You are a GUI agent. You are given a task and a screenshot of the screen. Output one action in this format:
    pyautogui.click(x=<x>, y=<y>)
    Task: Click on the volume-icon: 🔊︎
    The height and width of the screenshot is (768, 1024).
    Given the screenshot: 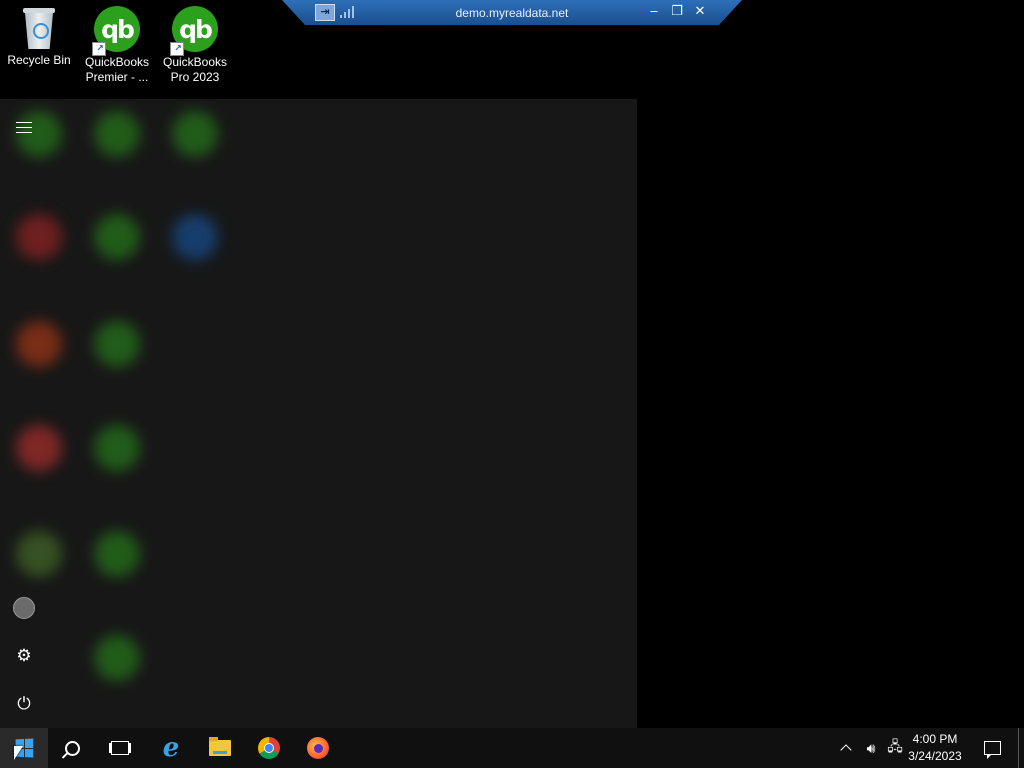 What is the action you would take?
    pyautogui.click(x=871, y=748)
    